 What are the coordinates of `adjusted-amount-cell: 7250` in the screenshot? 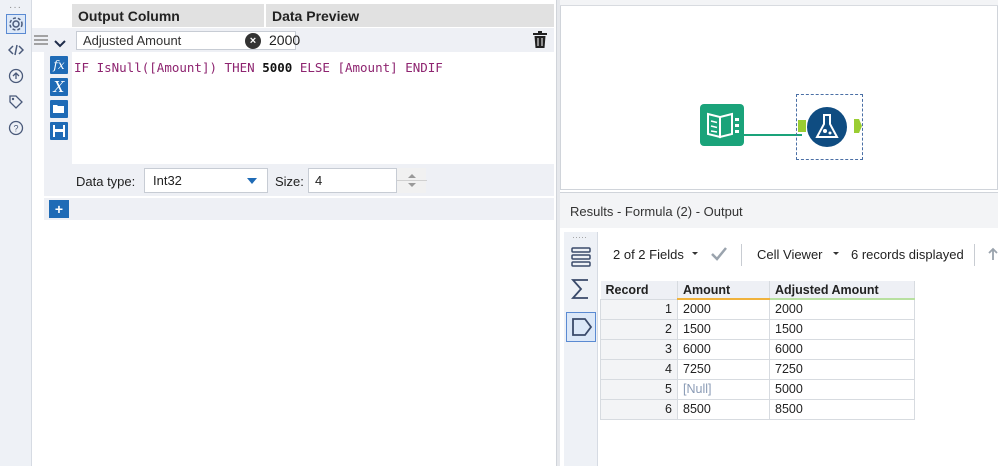 It's located at (842, 369).